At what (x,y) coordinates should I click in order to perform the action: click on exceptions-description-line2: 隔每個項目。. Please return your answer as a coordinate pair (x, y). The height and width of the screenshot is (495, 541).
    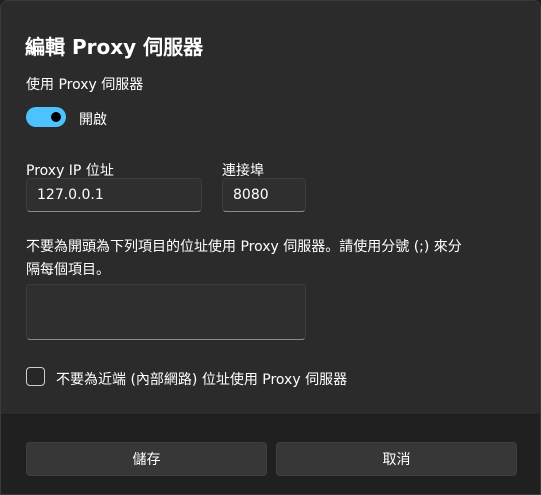
    Looking at the image, I should click on (68, 270).